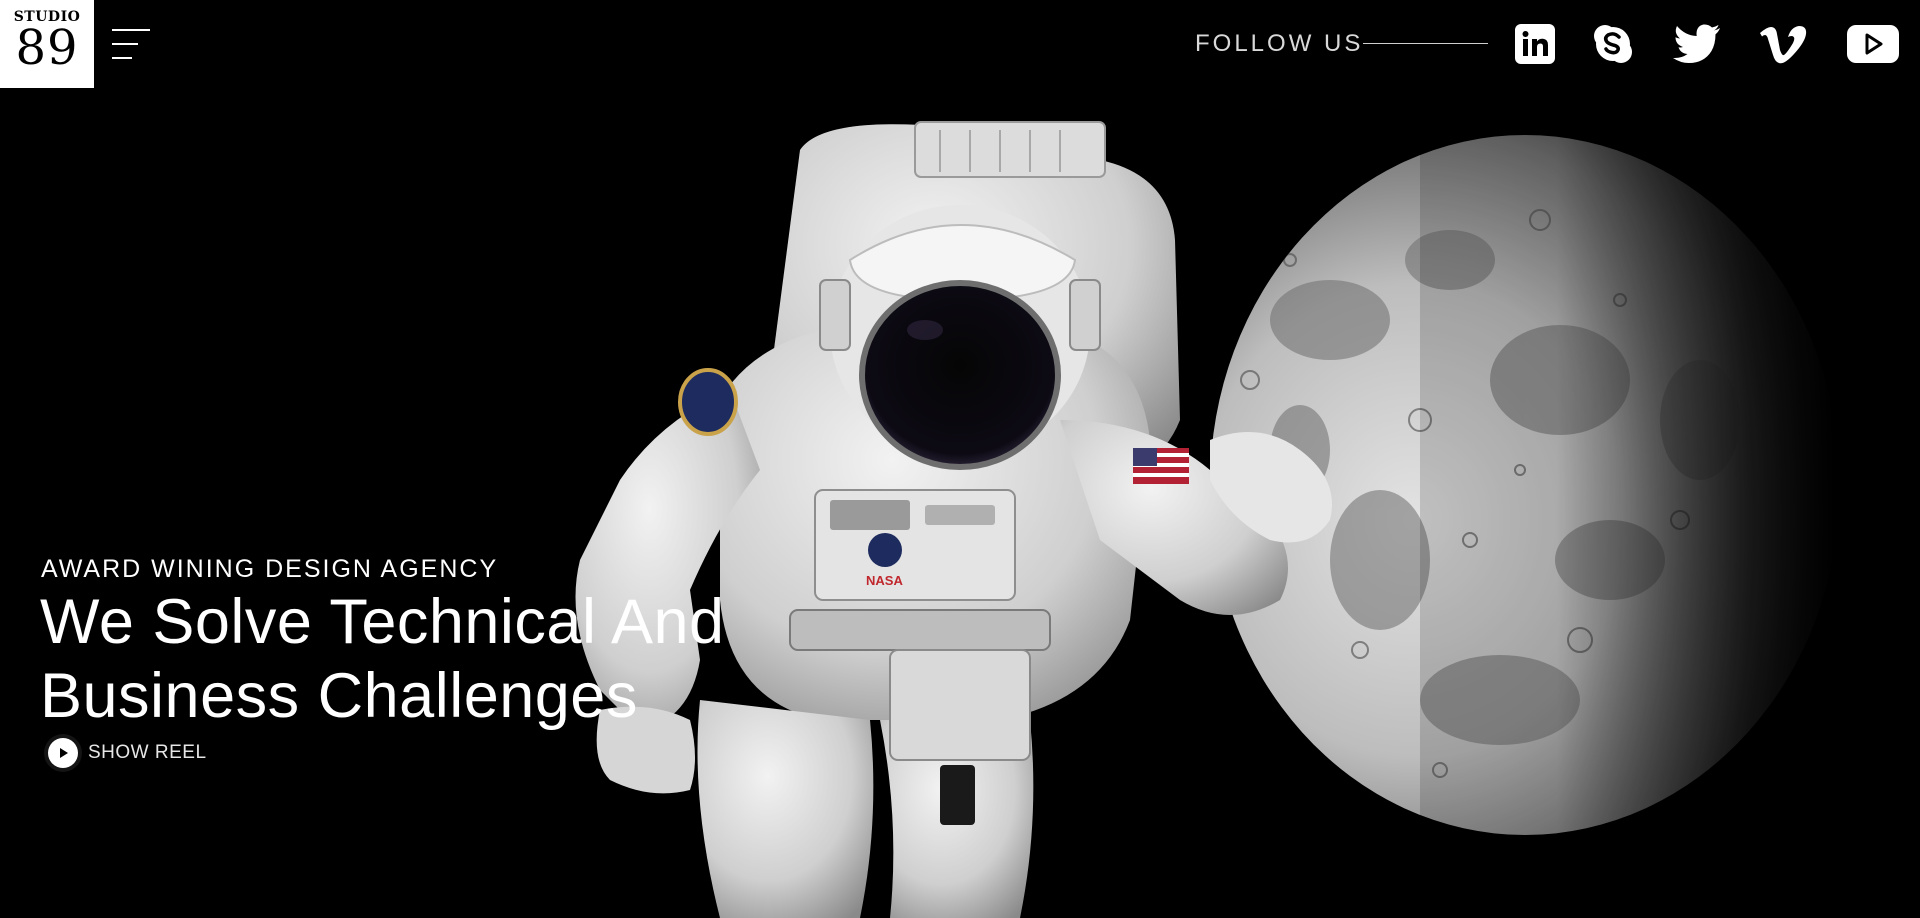 The width and height of the screenshot is (1920, 918). I want to click on twitter-link, so click(1697, 44).